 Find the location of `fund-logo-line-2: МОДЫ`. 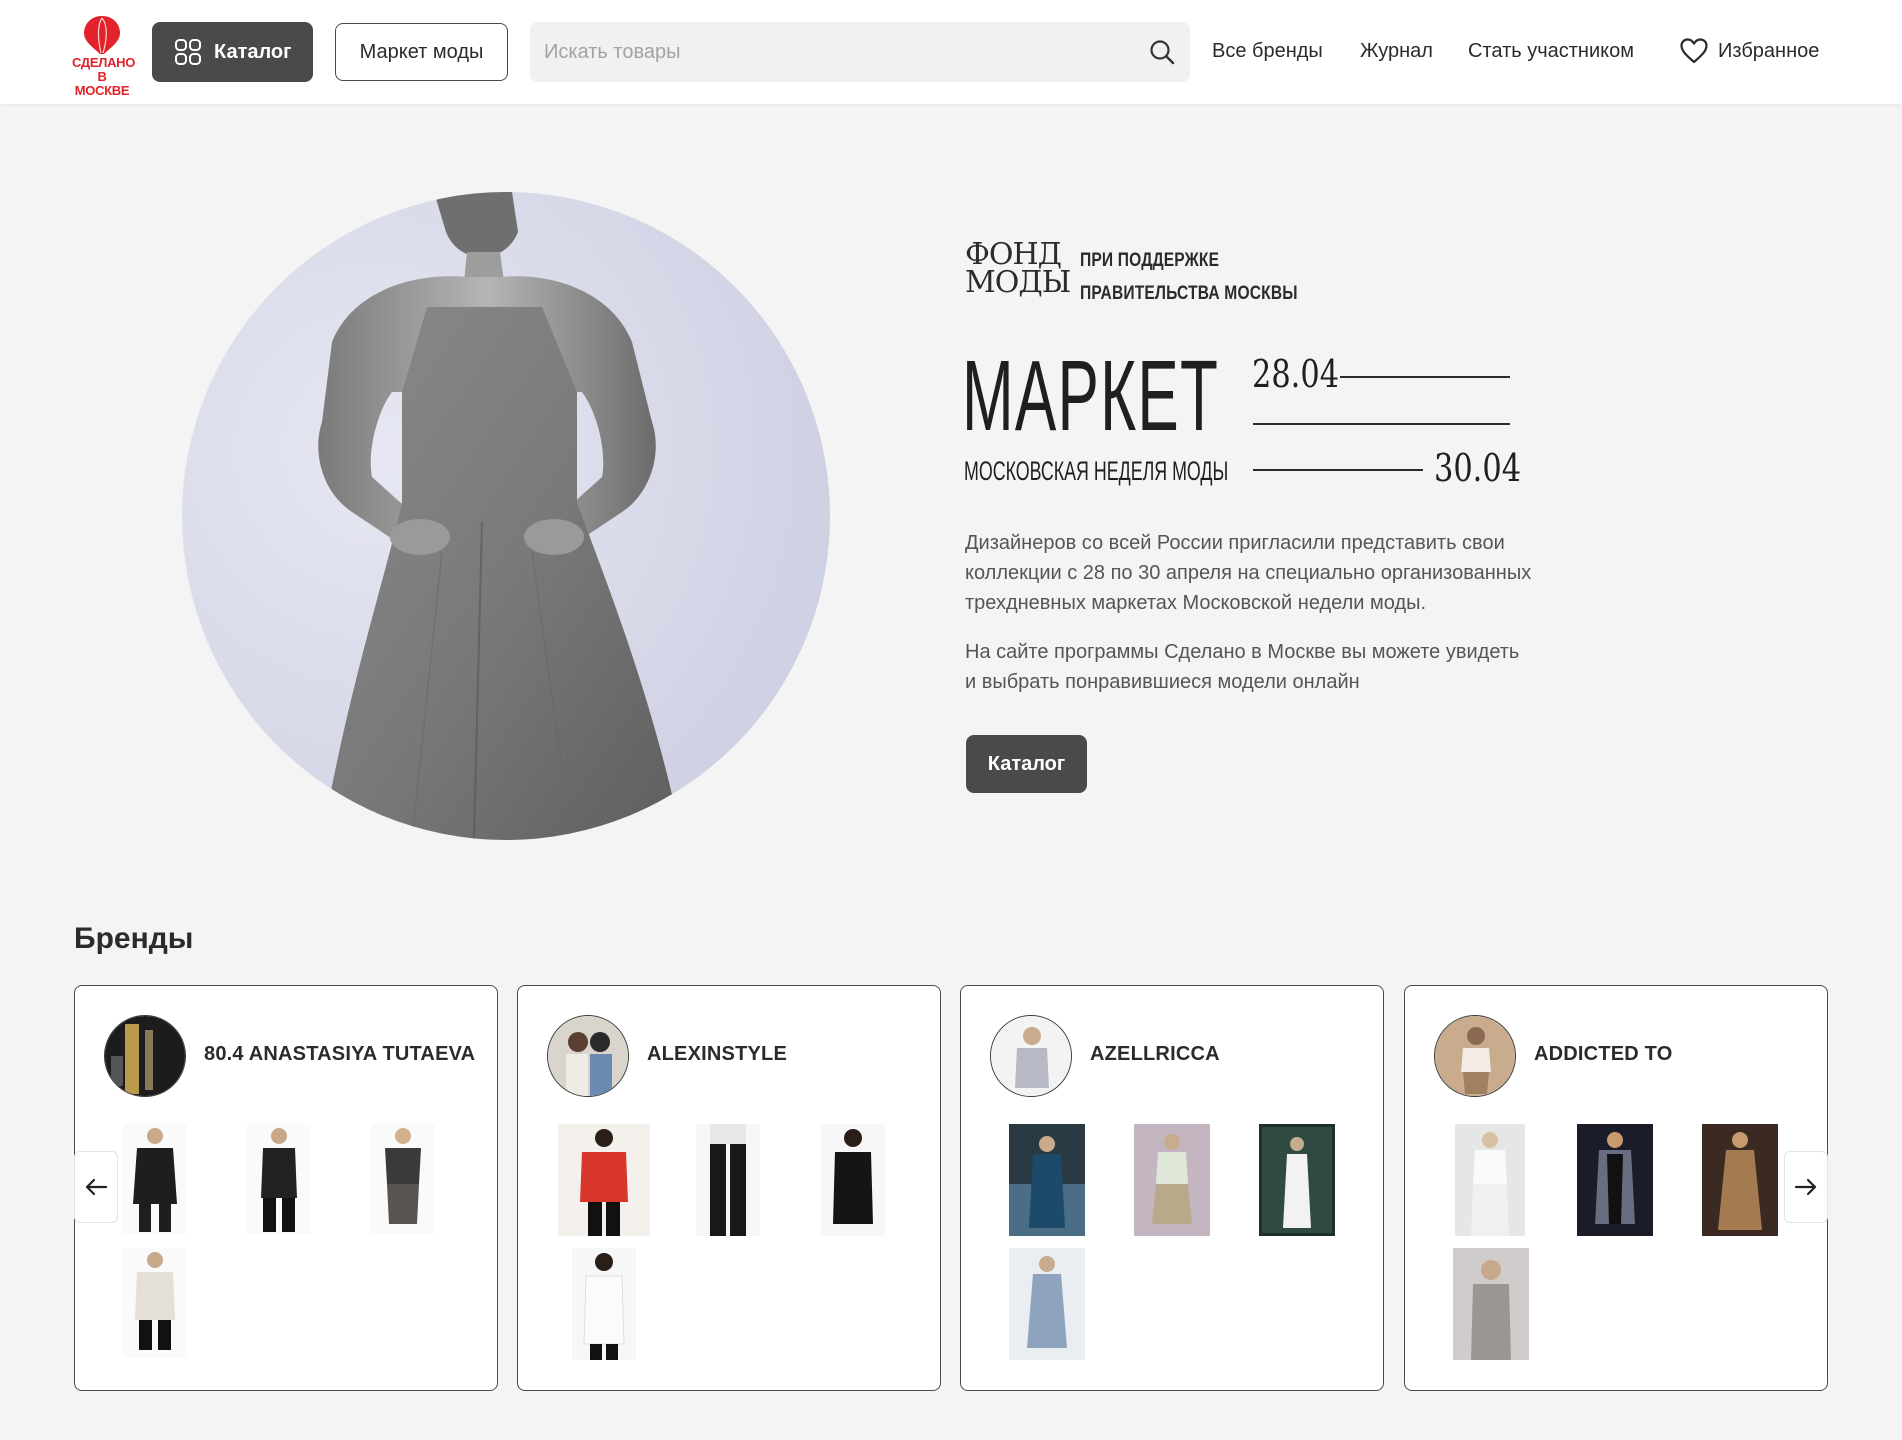

fund-logo-line-2: МОДЫ is located at coordinates (1018, 282).